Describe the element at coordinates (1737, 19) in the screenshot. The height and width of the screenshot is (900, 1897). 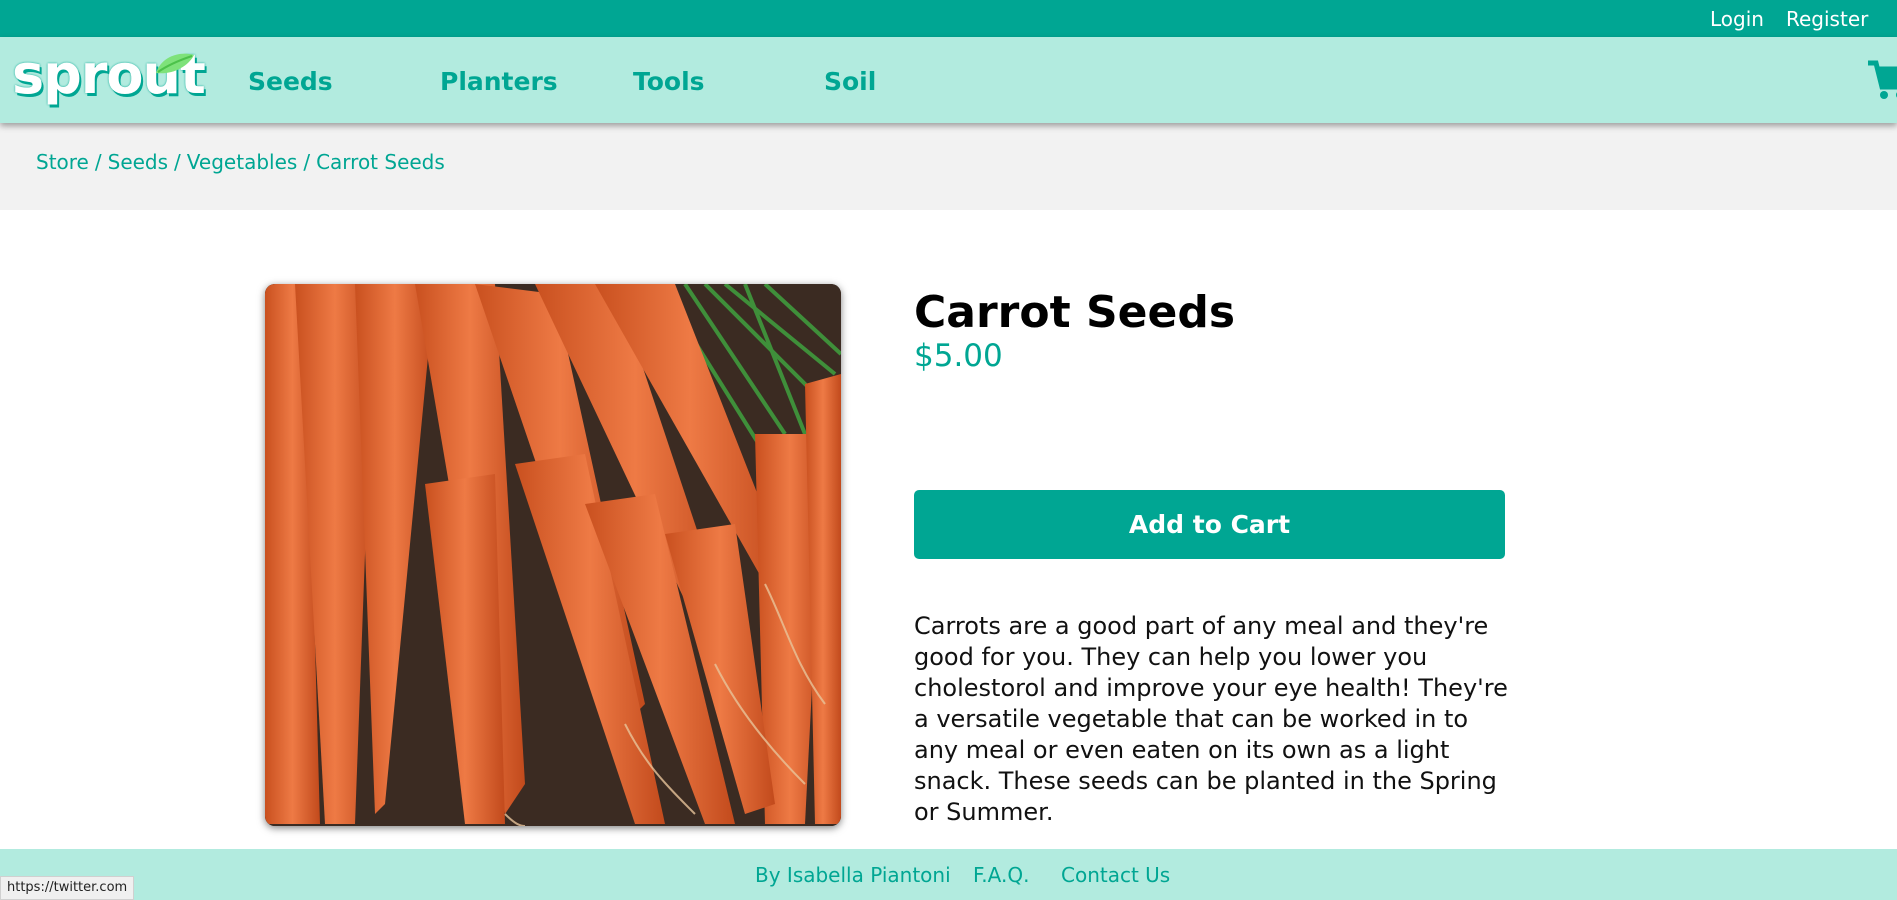
I see `login-link: Login` at that location.